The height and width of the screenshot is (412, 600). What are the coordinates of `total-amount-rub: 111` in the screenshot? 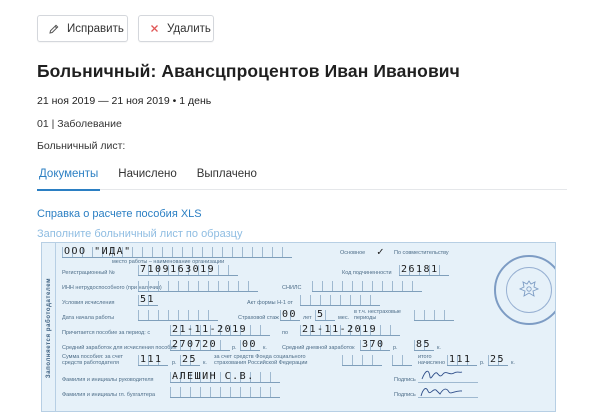 It's located at (460, 359).